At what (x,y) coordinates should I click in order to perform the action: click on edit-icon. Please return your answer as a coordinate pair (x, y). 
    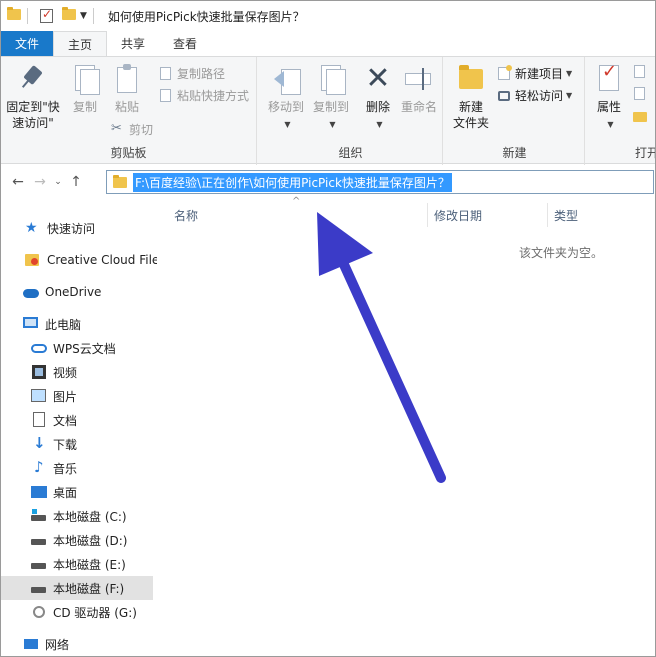
    Looking at the image, I should click on (640, 94).